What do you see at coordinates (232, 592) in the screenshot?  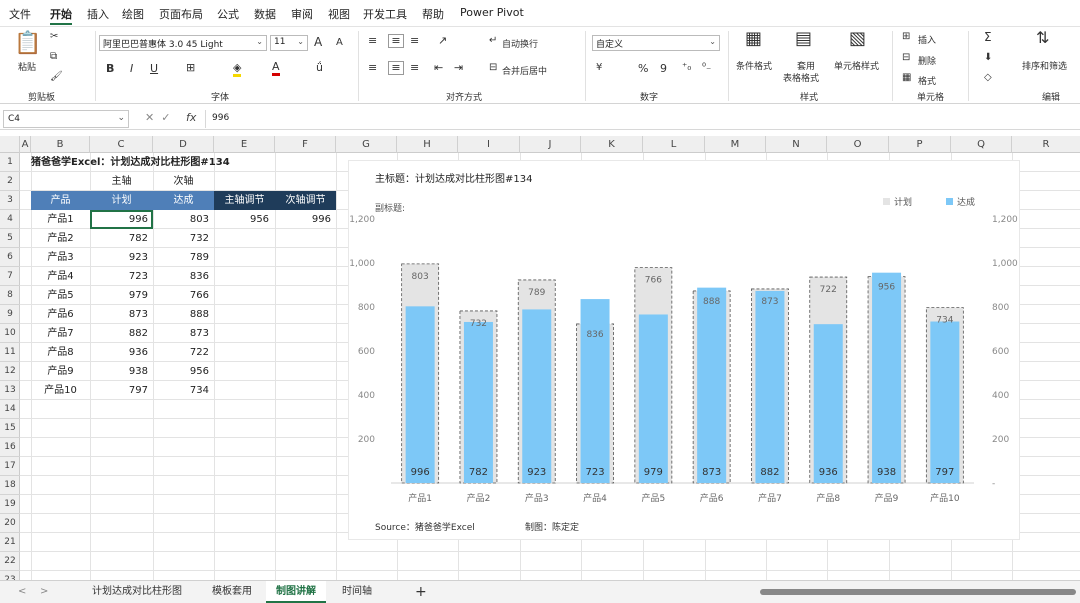 I see `sheet-tab: 模板套用` at bounding box center [232, 592].